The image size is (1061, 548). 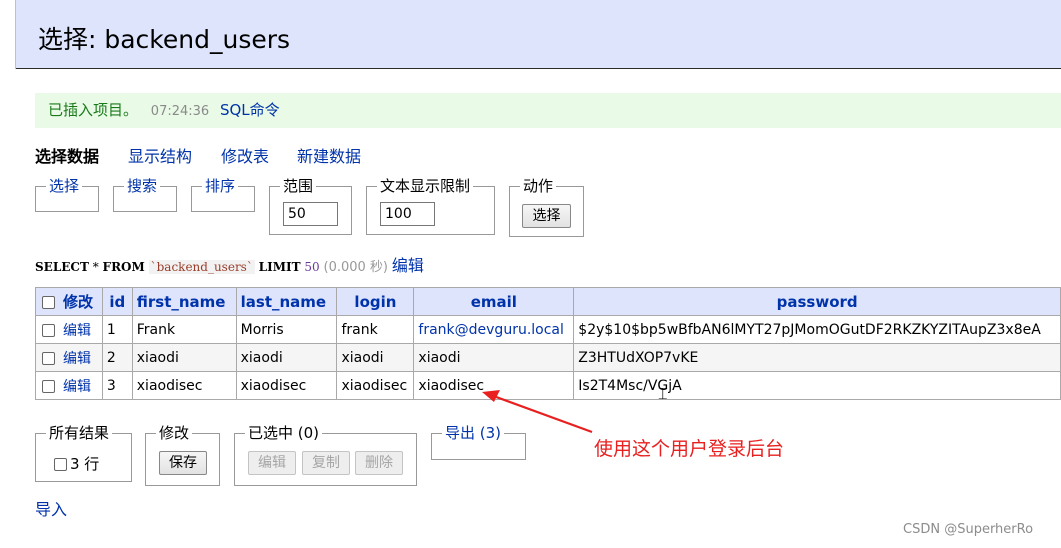 What do you see at coordinates (538, 186) in the screenshot?
I see `action-label: 动作` at bounding box center [538, 186].